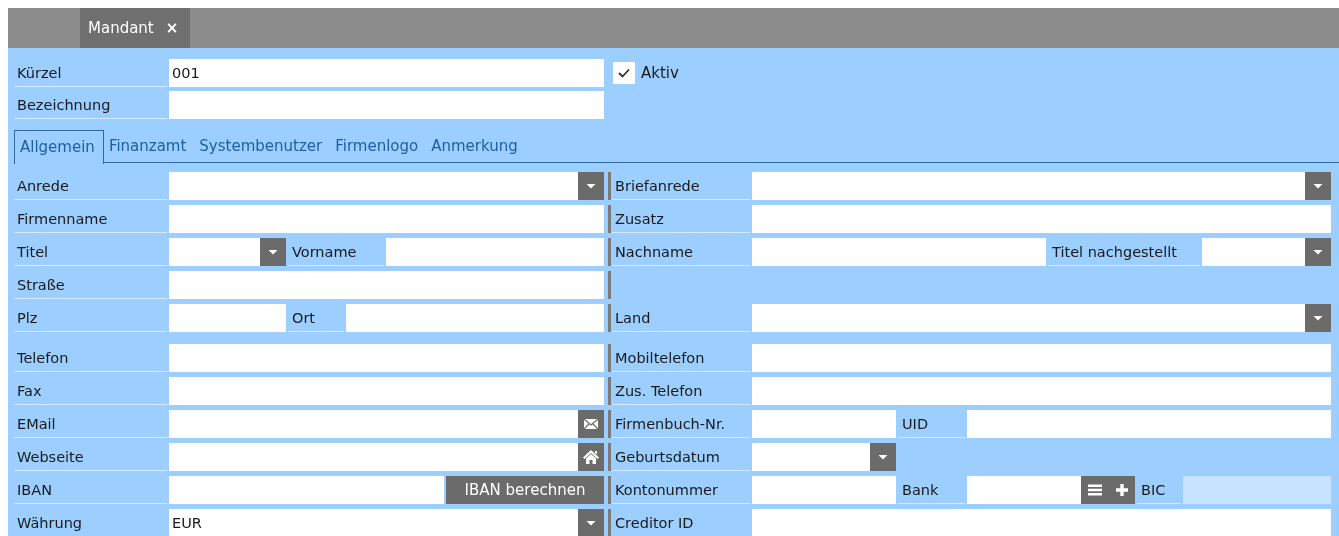 This screenshot has width=1339, height=536. What do you see at coordinates (681, 457) in the screenshot?
I see `field-label: Geburtsdatum` at bounding box center [681, 457].